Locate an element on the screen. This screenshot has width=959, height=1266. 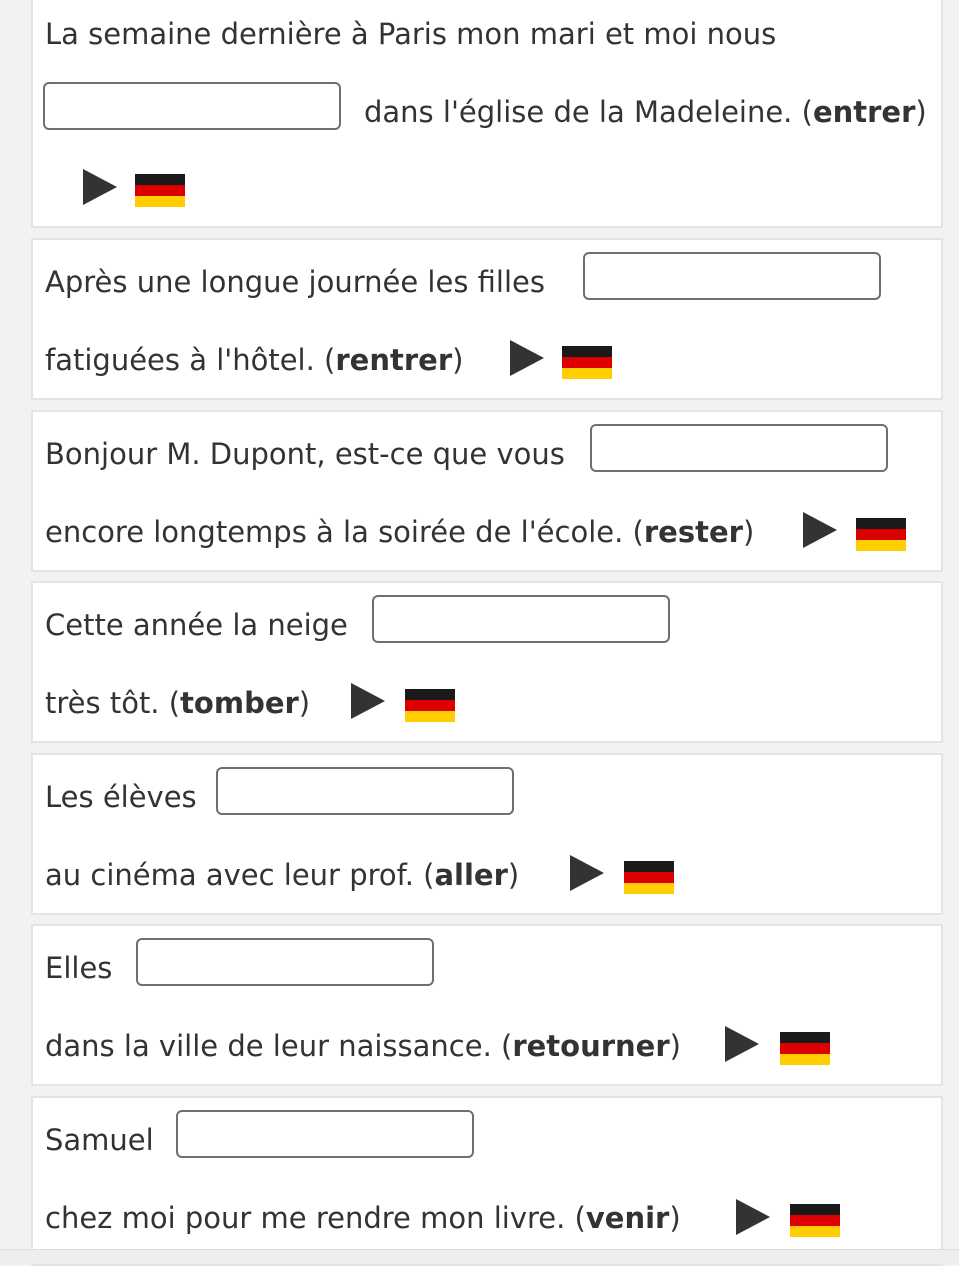
sentence-start: Bonjour M. Dupont, est-ce que vous is located at coordinates (305, 454).